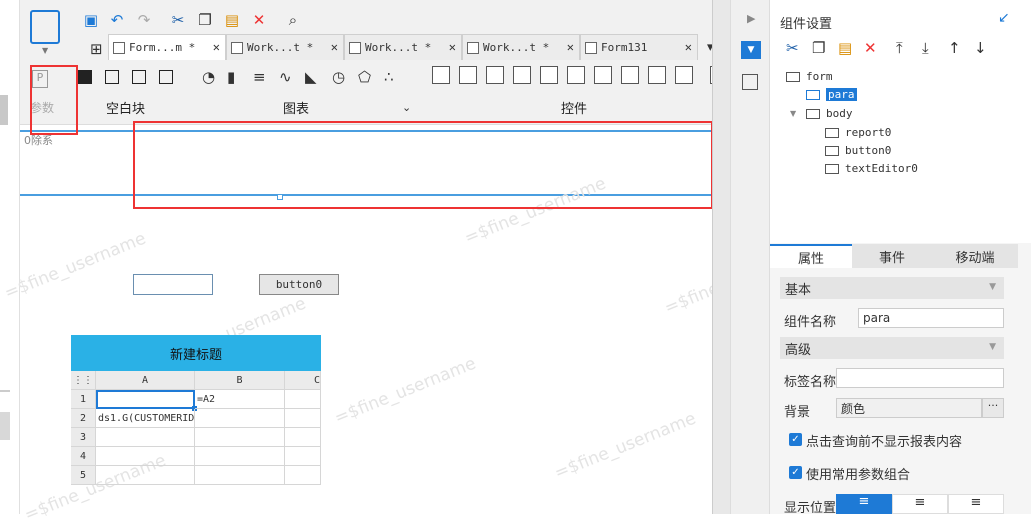  Describe the element at coordinates (83, 456) in the screenshot. I see `row-header: 4` at that location.